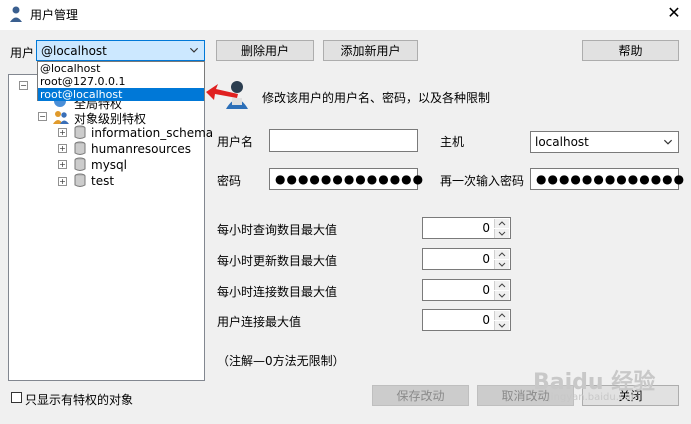 This screenshot has height=424, width=691. Describe the element at coordinates (120, 50) in the screenshot. I see `user-combo: @localhost` at that location.